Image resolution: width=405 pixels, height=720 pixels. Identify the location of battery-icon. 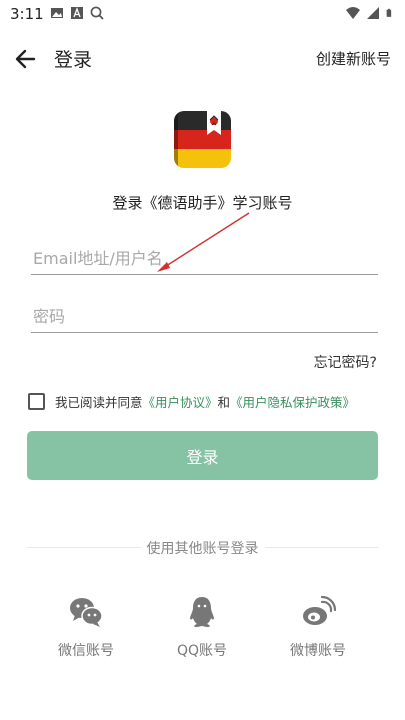
(389, 12).